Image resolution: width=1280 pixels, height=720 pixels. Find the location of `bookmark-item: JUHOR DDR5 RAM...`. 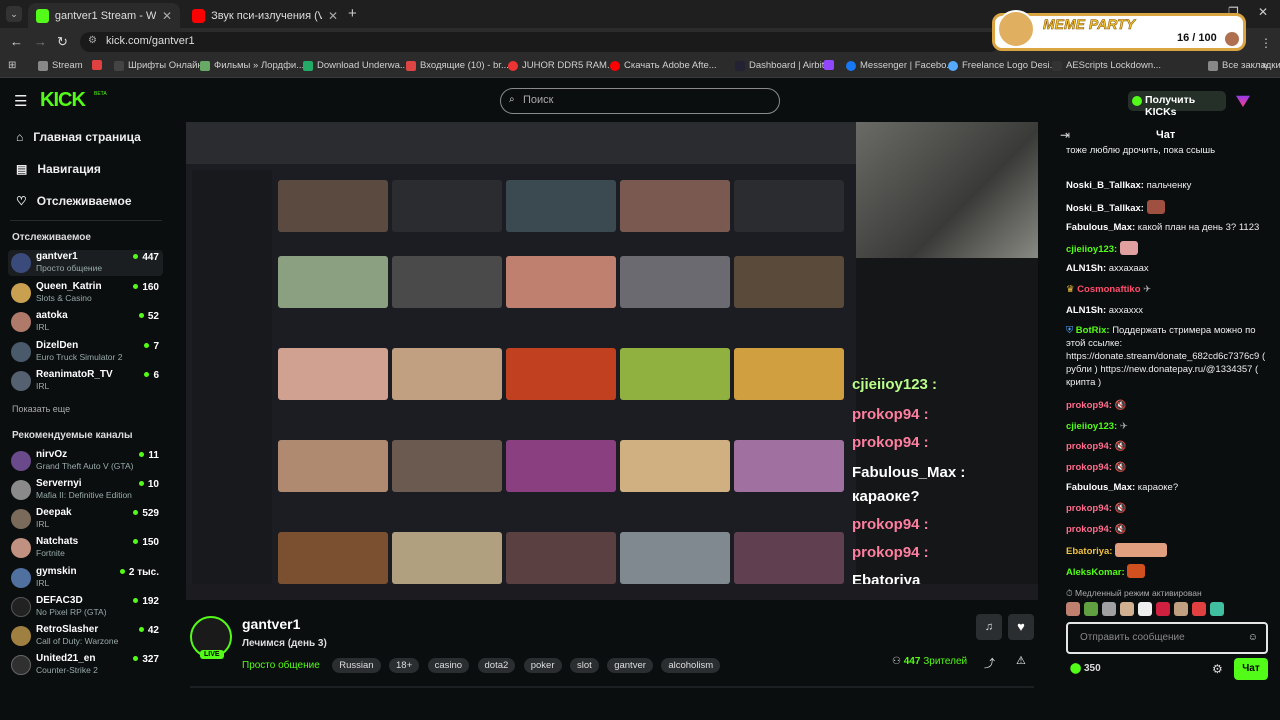

bookmark-item: JUHOR DDR5 RAM... is located at coordinates (561, 65).